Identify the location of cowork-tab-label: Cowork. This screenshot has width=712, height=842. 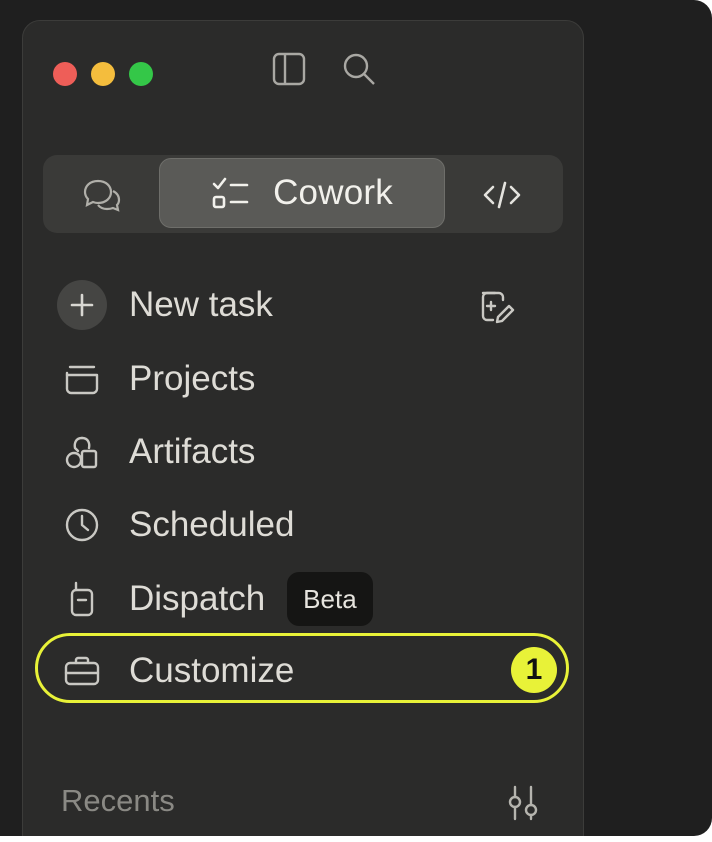
(333, 192).